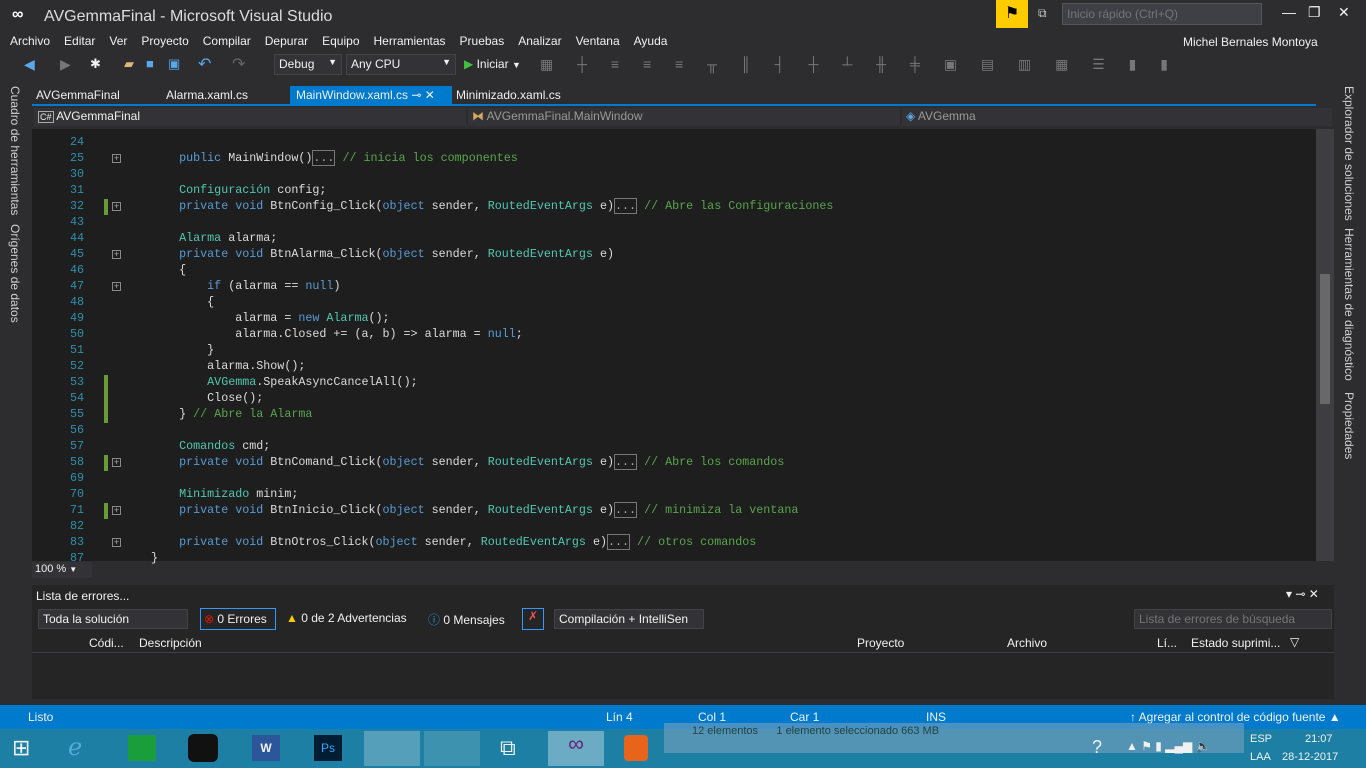  I want to click on filter-icon: ▽, so click(1294, 642).